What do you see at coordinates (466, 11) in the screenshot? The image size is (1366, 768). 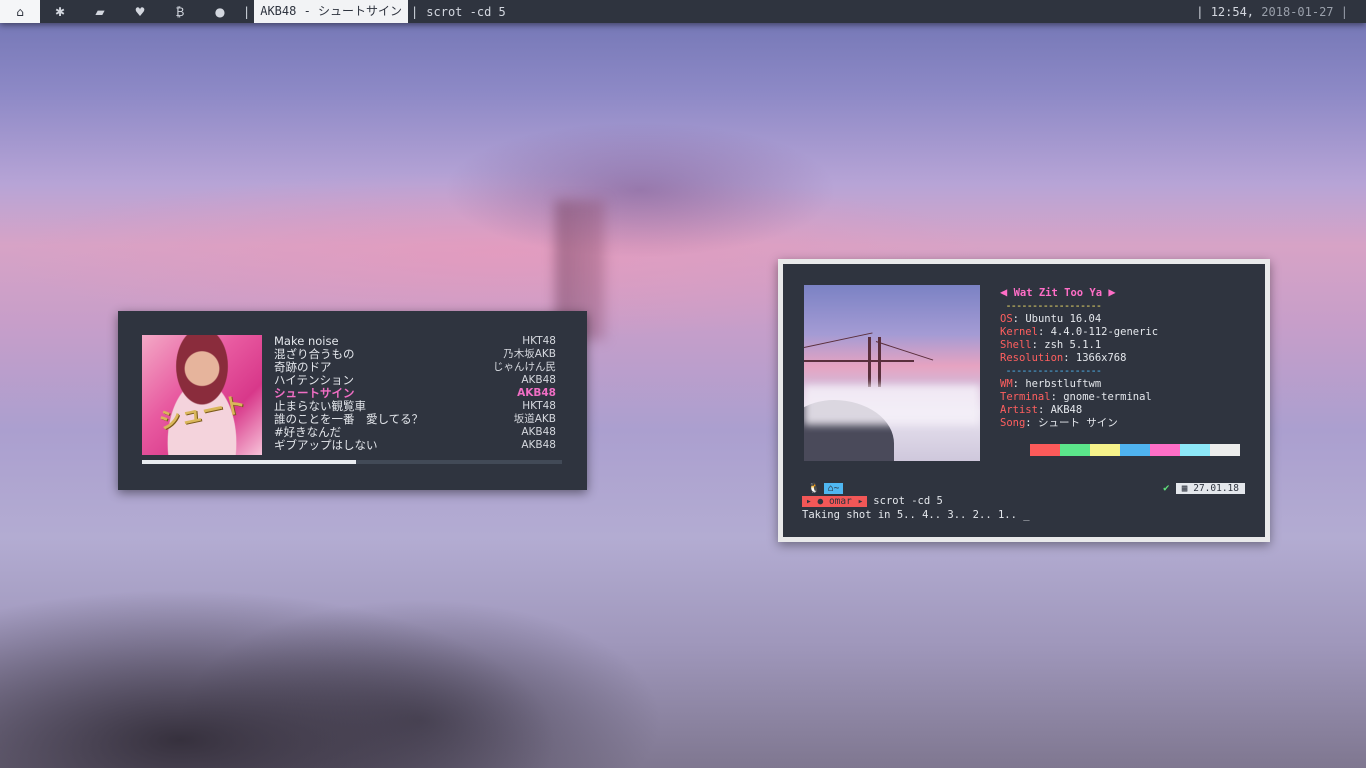 I see `focused-window-title: scrot -cd 5` at bounding box center [466, 11].